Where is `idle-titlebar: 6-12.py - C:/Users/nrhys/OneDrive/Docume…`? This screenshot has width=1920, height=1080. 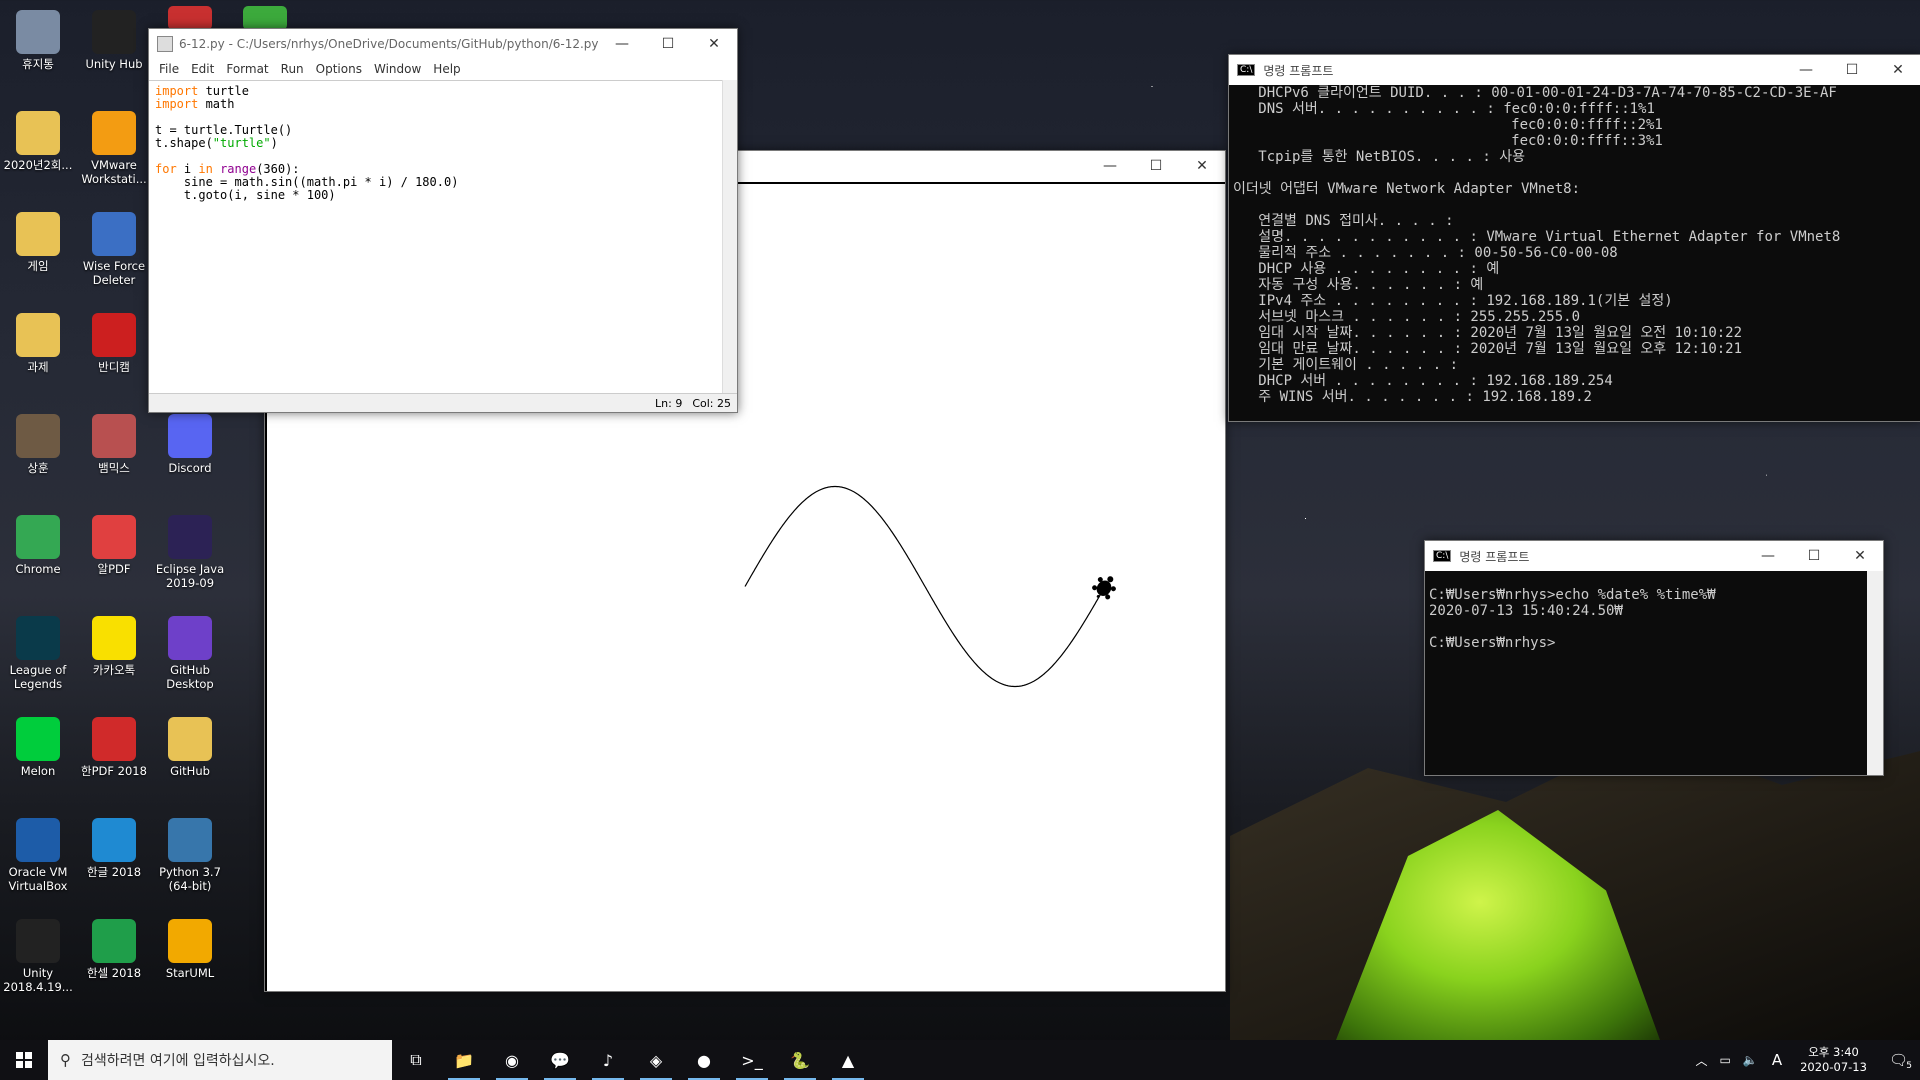
idle-titlebar: 6-12.py - C:/Users/nrhys/OneDrive/Docume… is located at coordinates (443, 44).